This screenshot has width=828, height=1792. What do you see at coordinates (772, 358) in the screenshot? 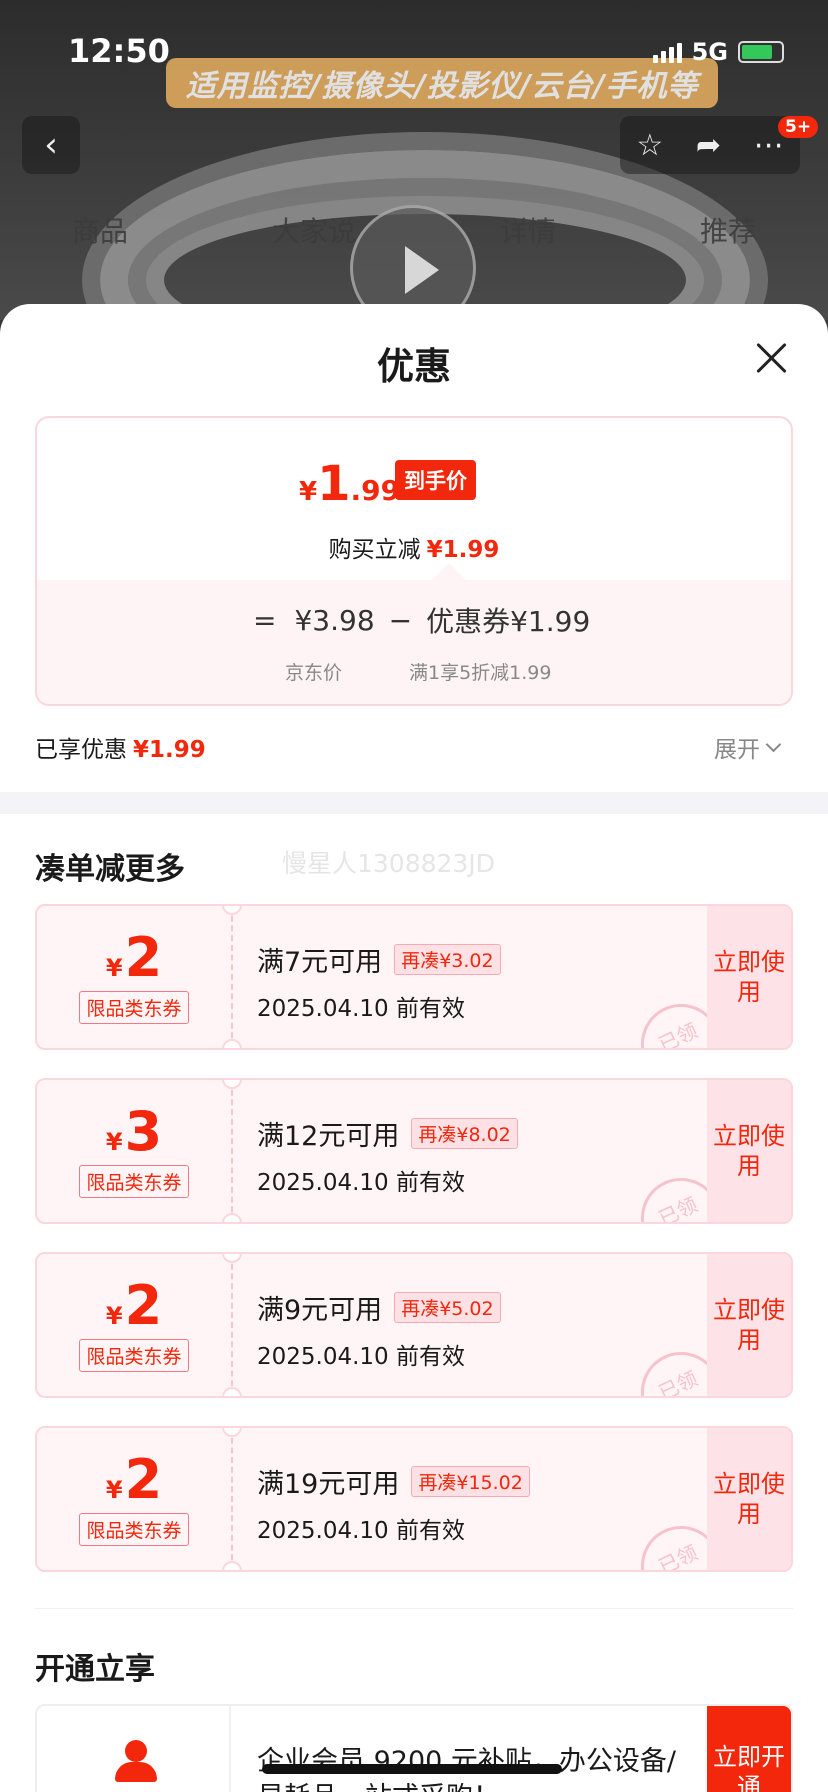
I see `close-icon` at bounding box center [772, 358].